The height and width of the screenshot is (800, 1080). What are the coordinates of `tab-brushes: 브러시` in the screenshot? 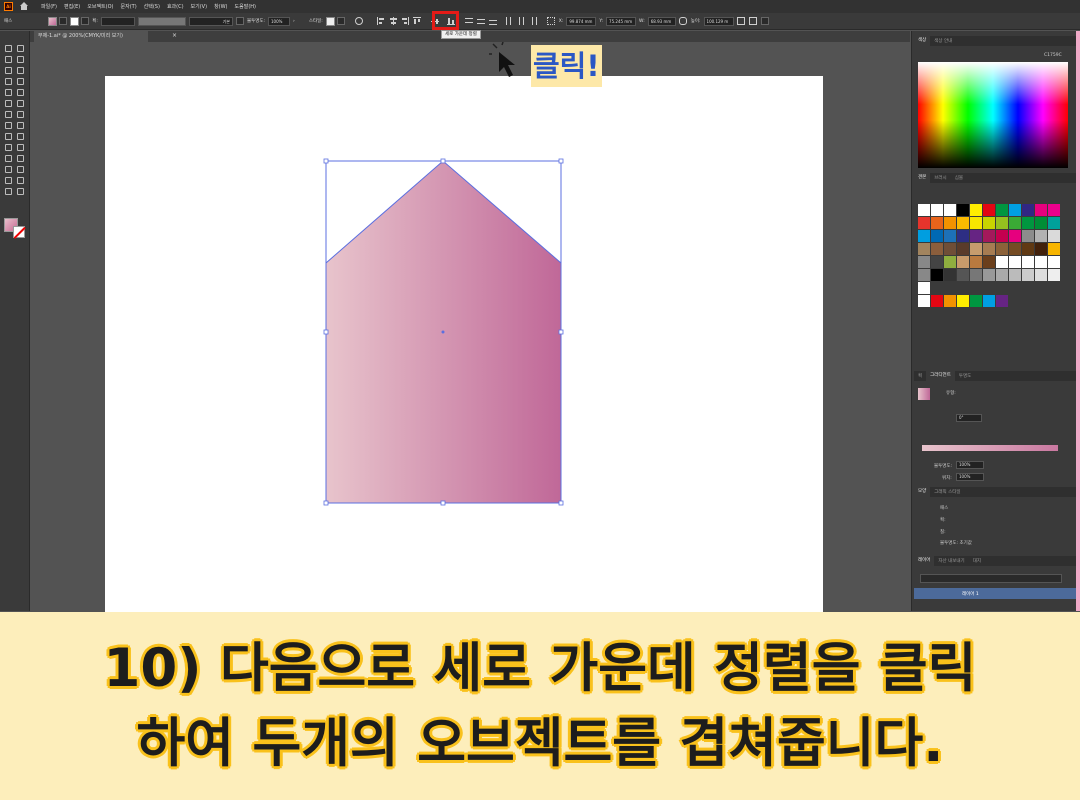 It's located at (940, 178).